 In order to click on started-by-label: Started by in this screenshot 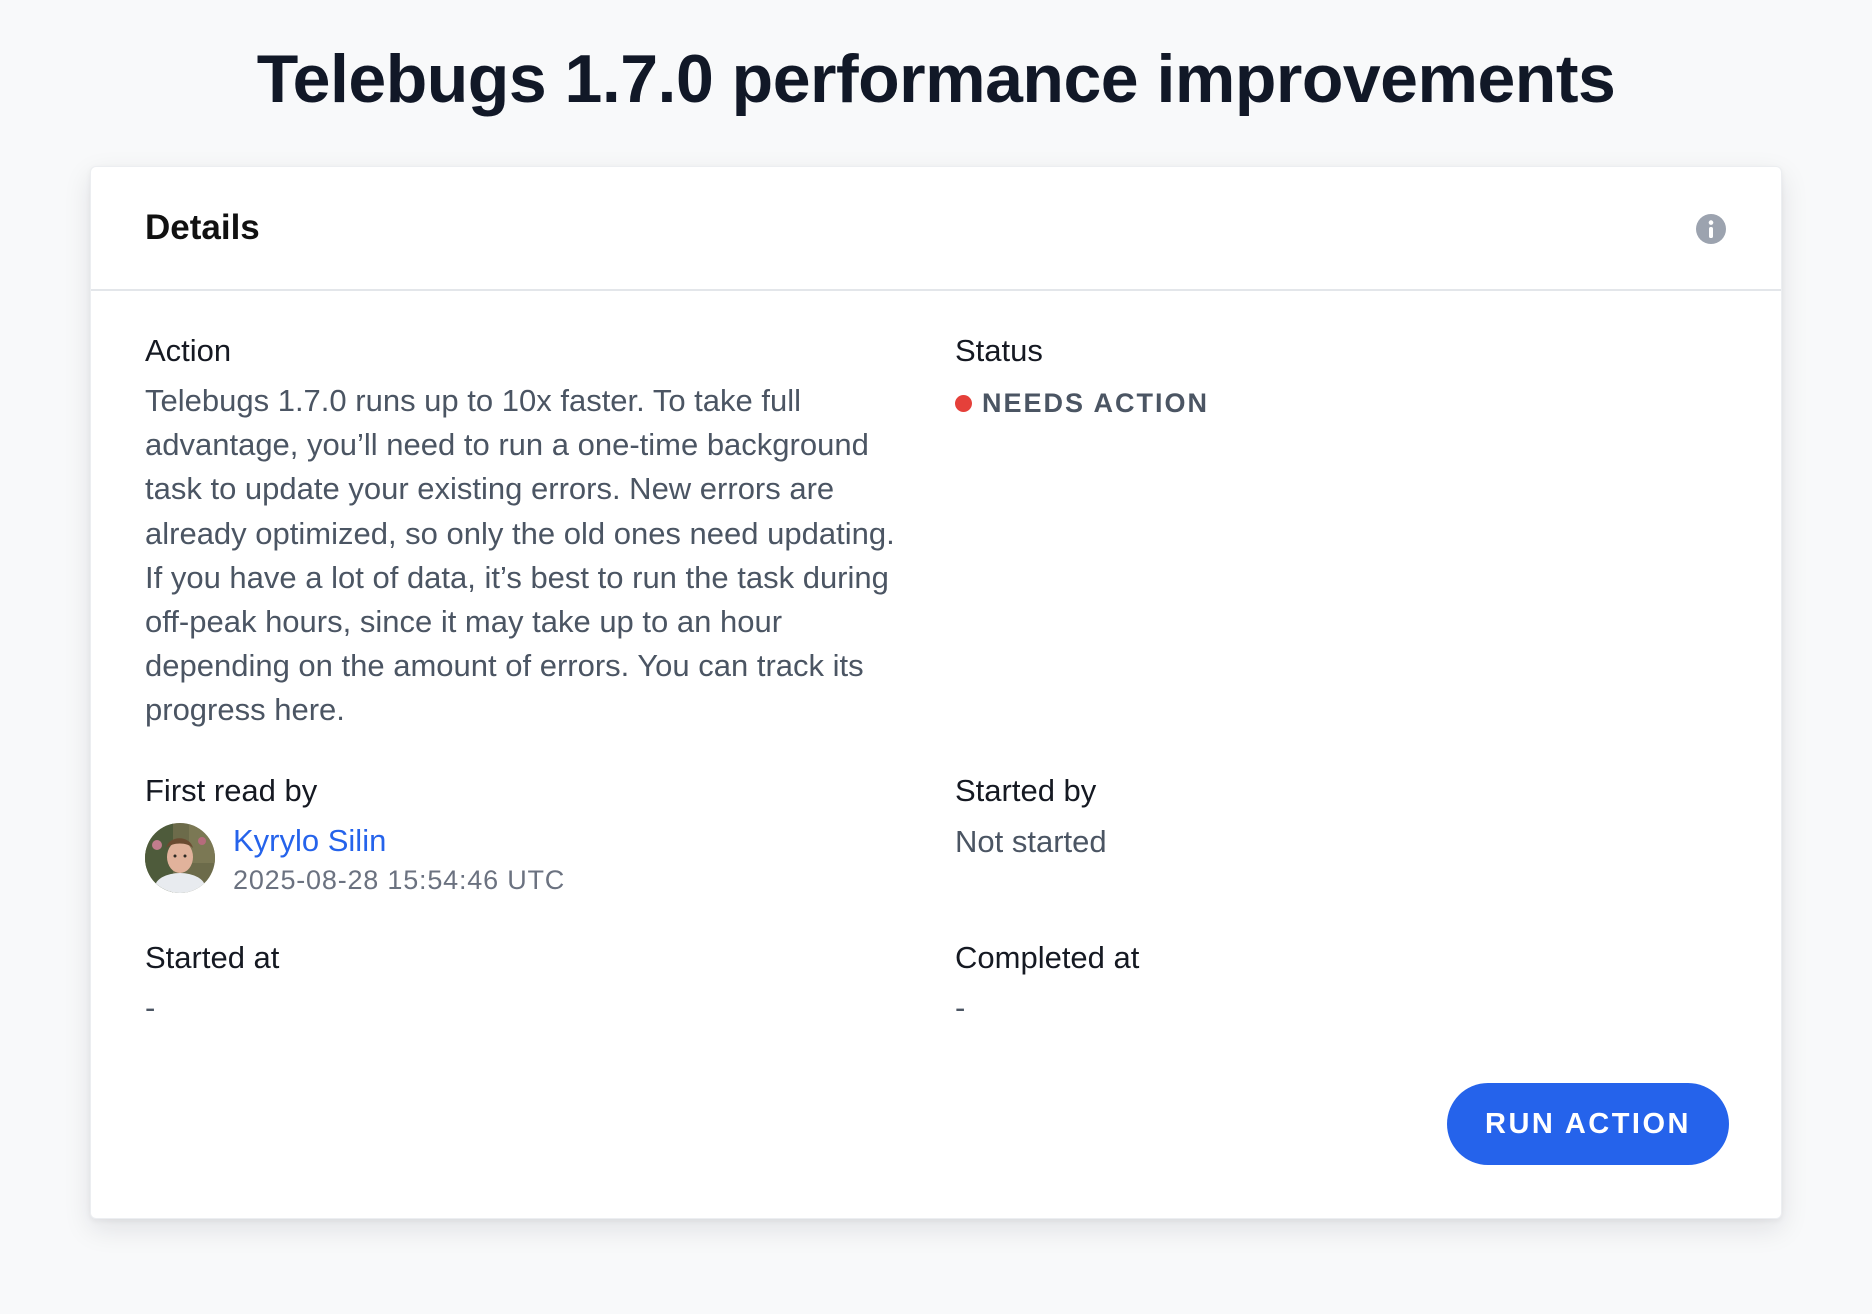, I will do `click(1026, 790)`.